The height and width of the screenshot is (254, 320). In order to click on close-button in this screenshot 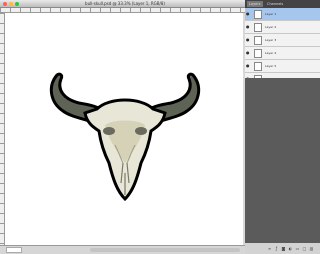, I will do `click(5, 4)`.